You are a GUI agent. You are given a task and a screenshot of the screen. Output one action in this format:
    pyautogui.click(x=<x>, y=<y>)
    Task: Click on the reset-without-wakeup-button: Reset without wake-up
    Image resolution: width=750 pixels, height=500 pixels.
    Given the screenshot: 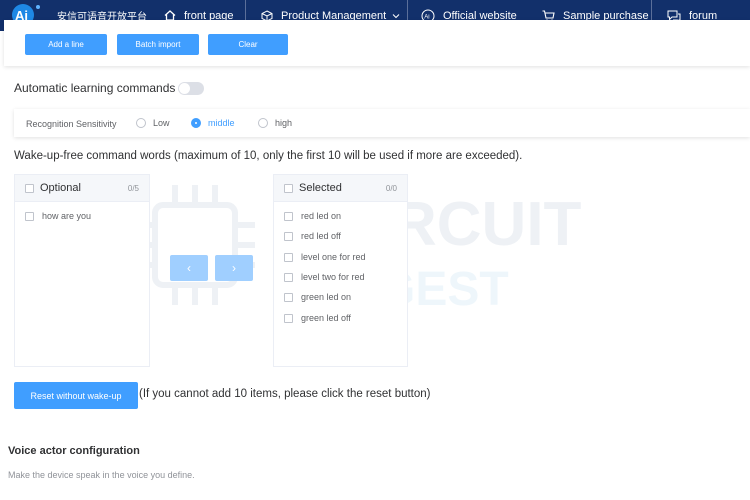 What is the action you would take?
    pyautogui.click(x=76, y=395)
    